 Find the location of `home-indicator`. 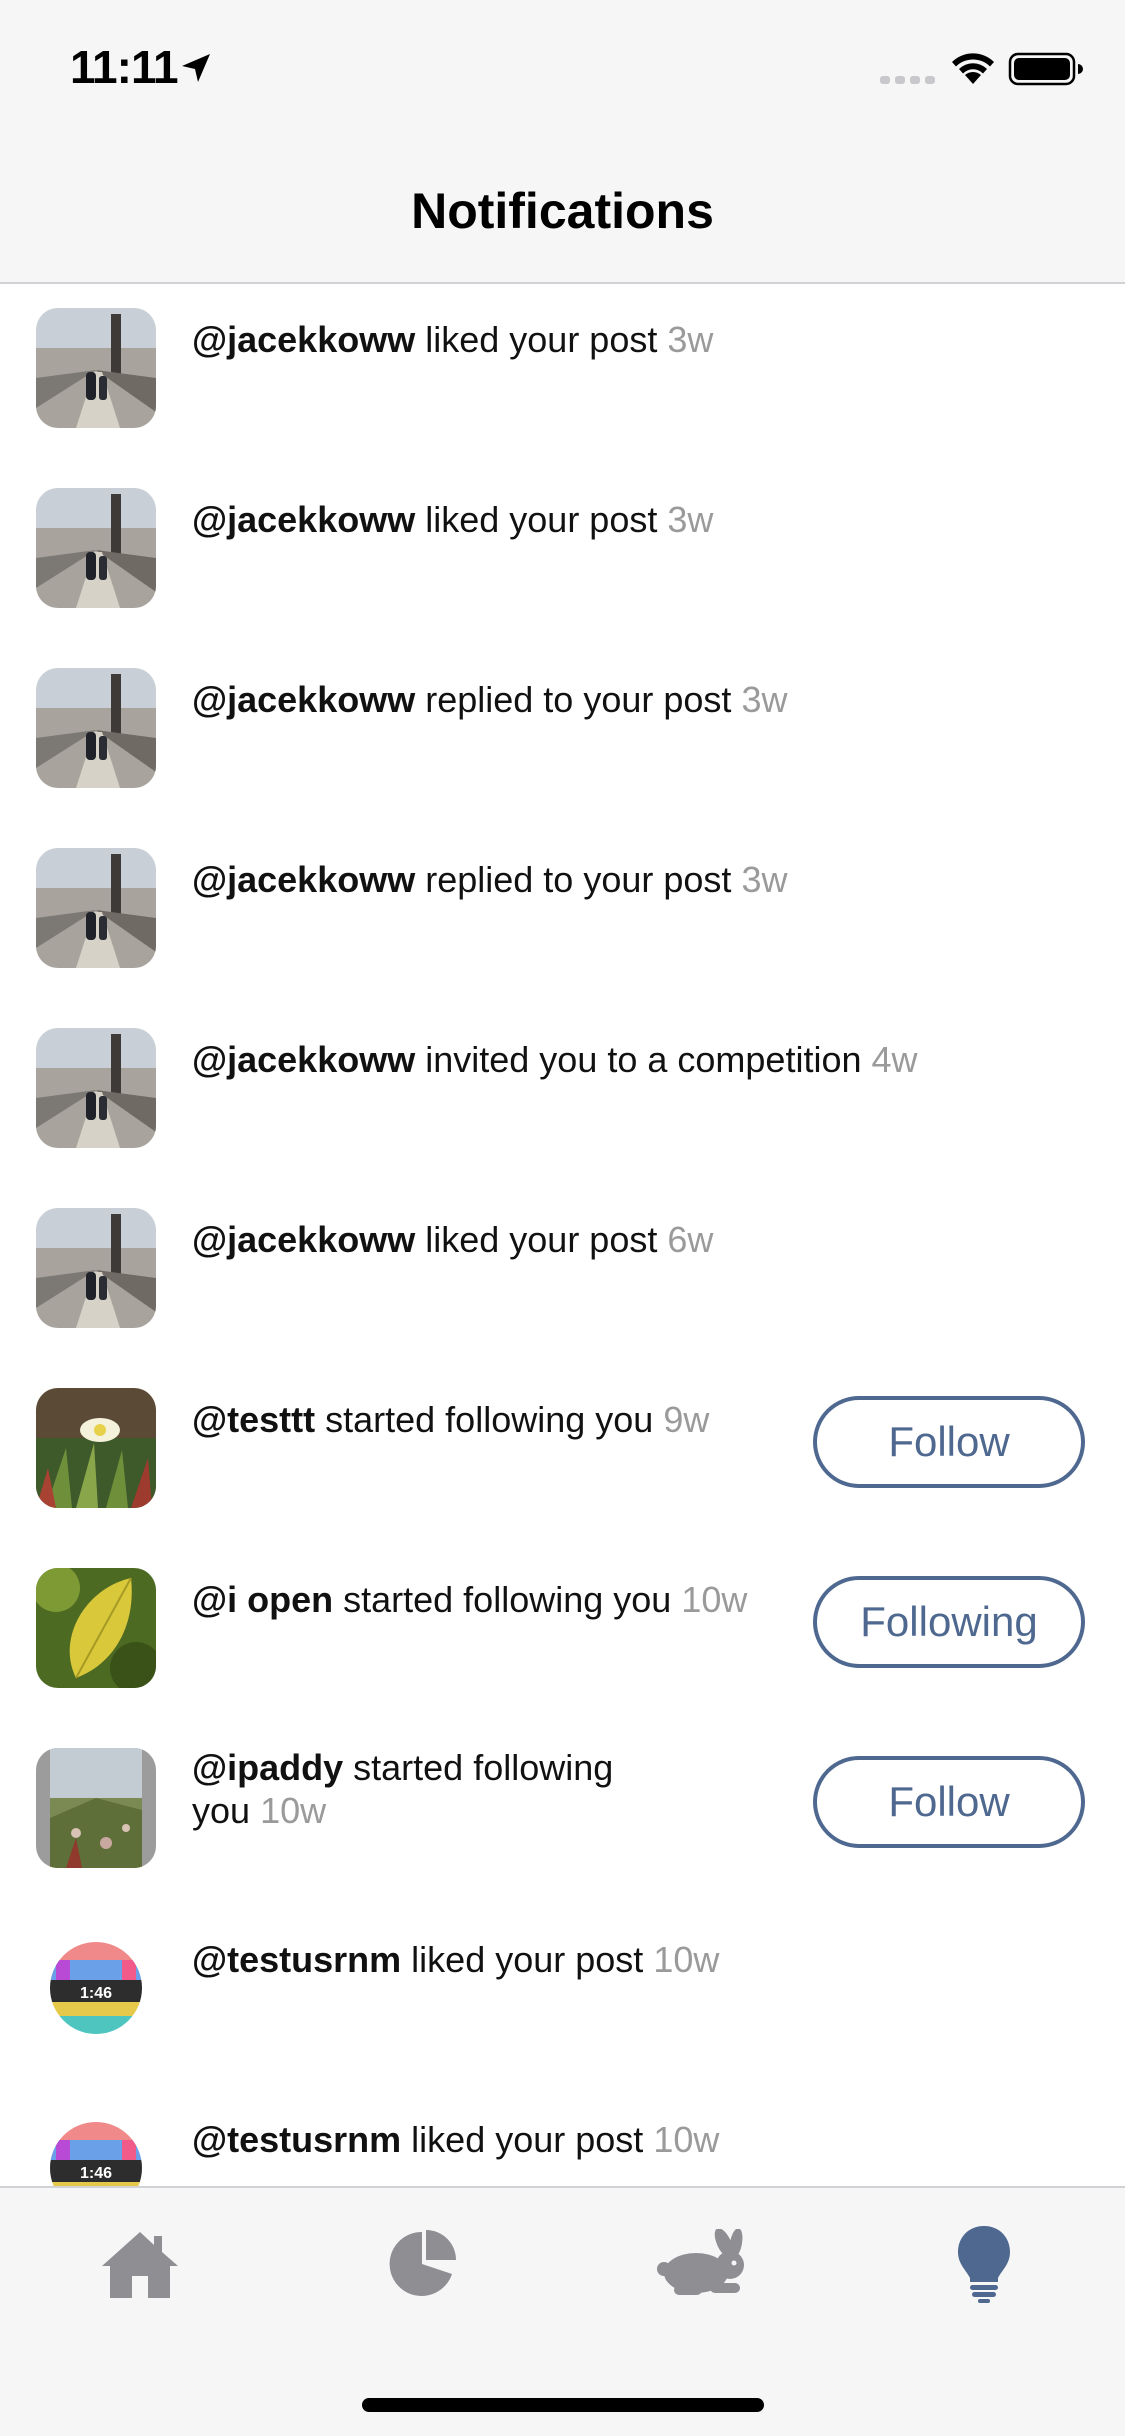

home-indicator is located at coordinates (563, 2405).